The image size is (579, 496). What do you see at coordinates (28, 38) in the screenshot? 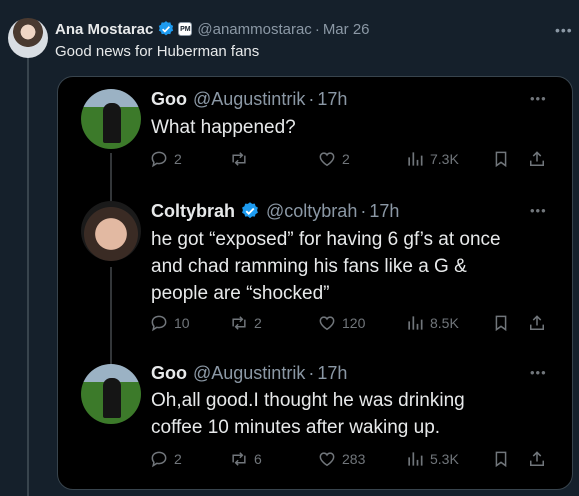
I see `author-avatar` at bounding box center [28, 38].